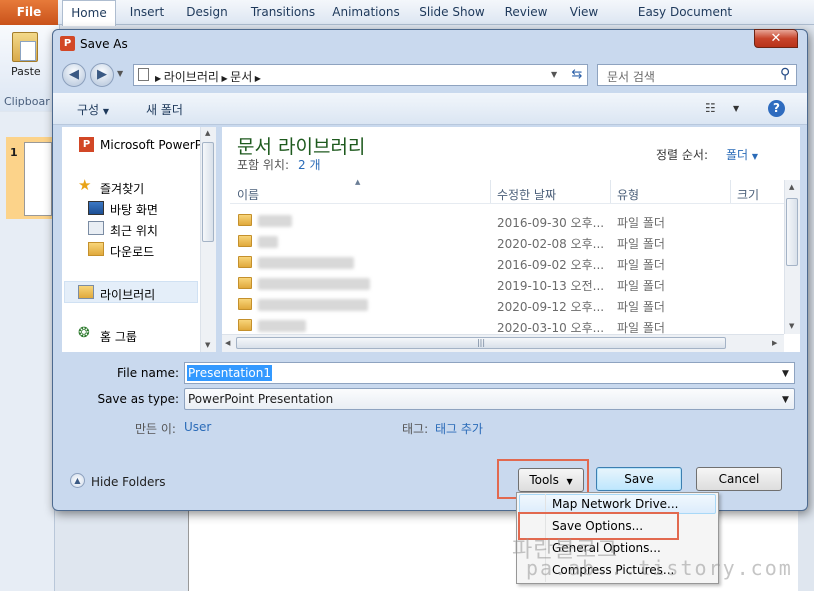 The height and width of the screenshot is (591, 814). What do you see at coordinates (577, 75) in the screenshot?
I see `refresh-icon: ⇆` at bounding box center [577, 75].